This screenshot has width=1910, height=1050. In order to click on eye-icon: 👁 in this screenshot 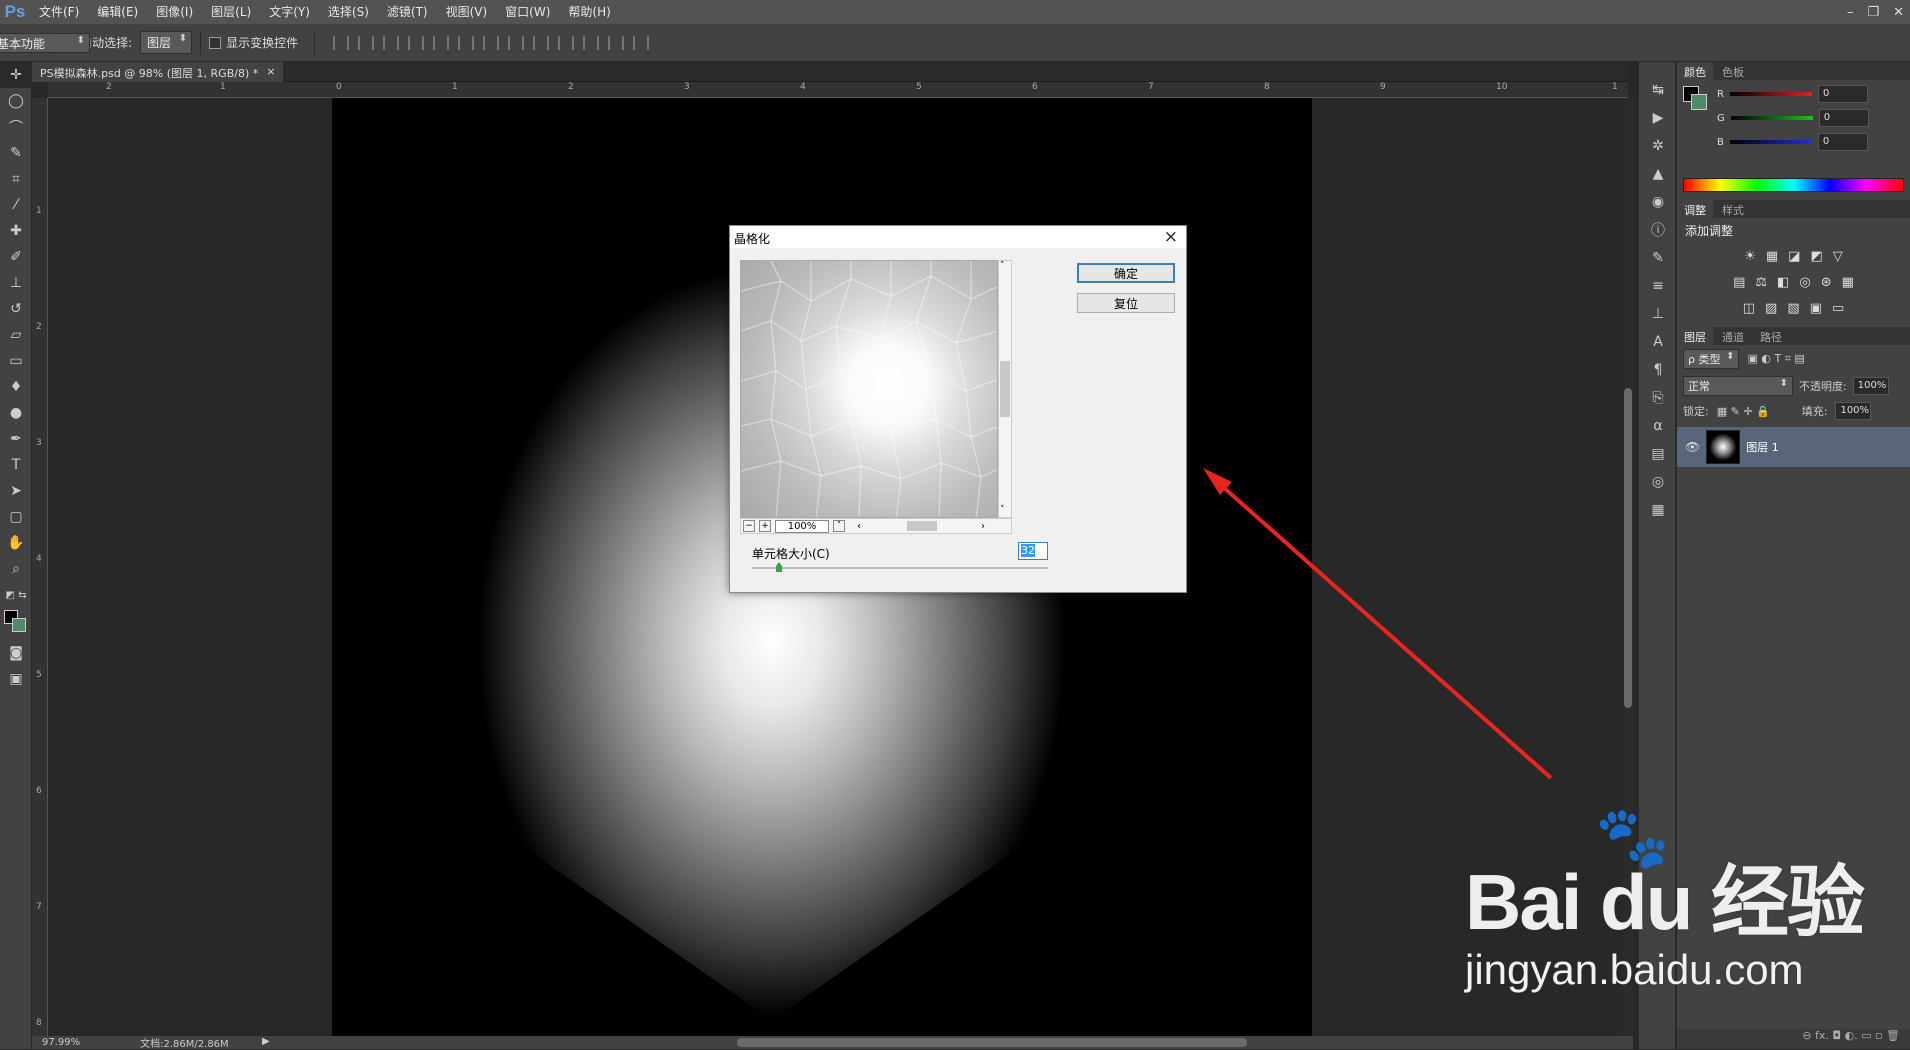, I will do `click(1692, 447)`.